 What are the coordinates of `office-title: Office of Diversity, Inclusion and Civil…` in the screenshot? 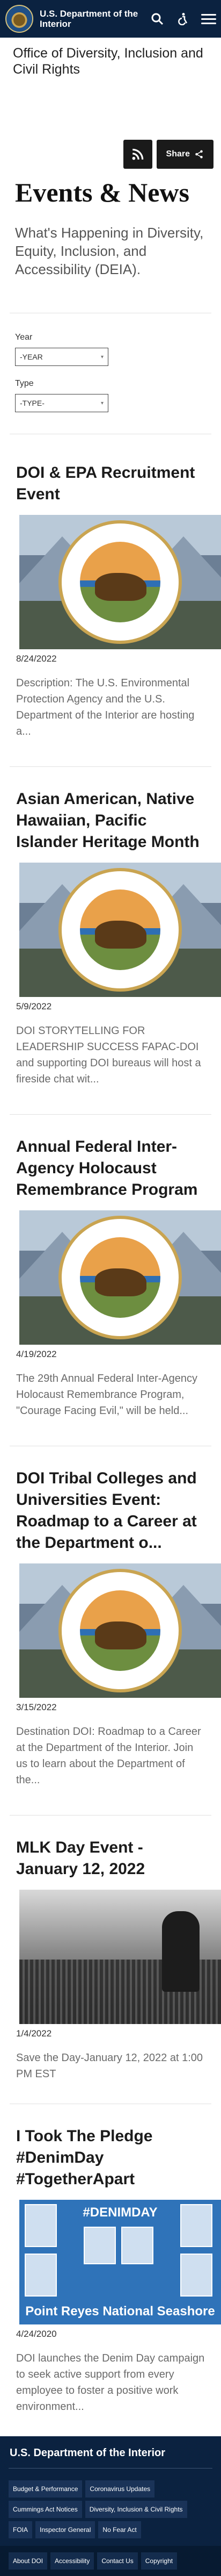 It's located at (108, 61).